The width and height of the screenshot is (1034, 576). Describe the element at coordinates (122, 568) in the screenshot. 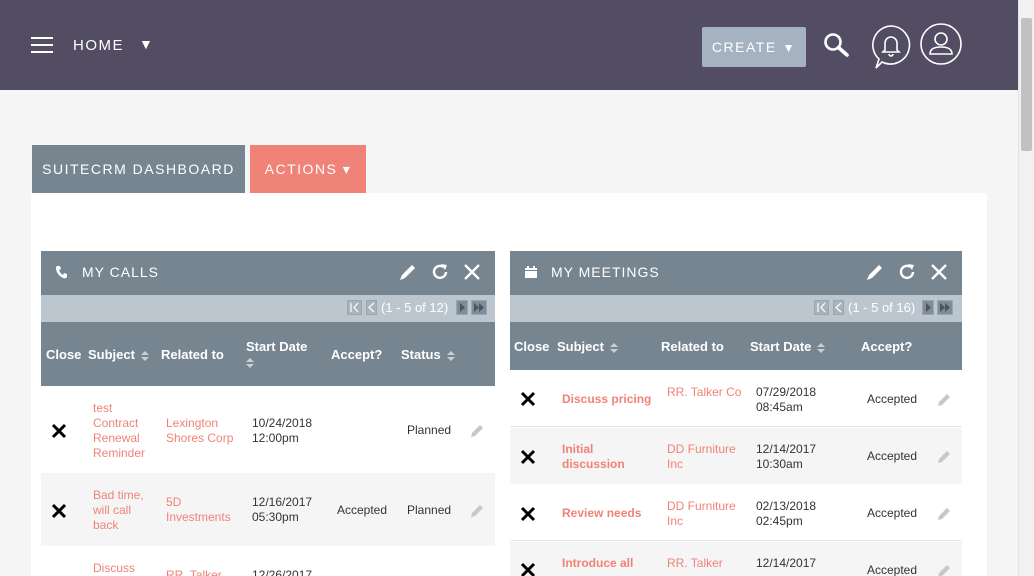

I see `call-subject-link: Discuss` at that location.